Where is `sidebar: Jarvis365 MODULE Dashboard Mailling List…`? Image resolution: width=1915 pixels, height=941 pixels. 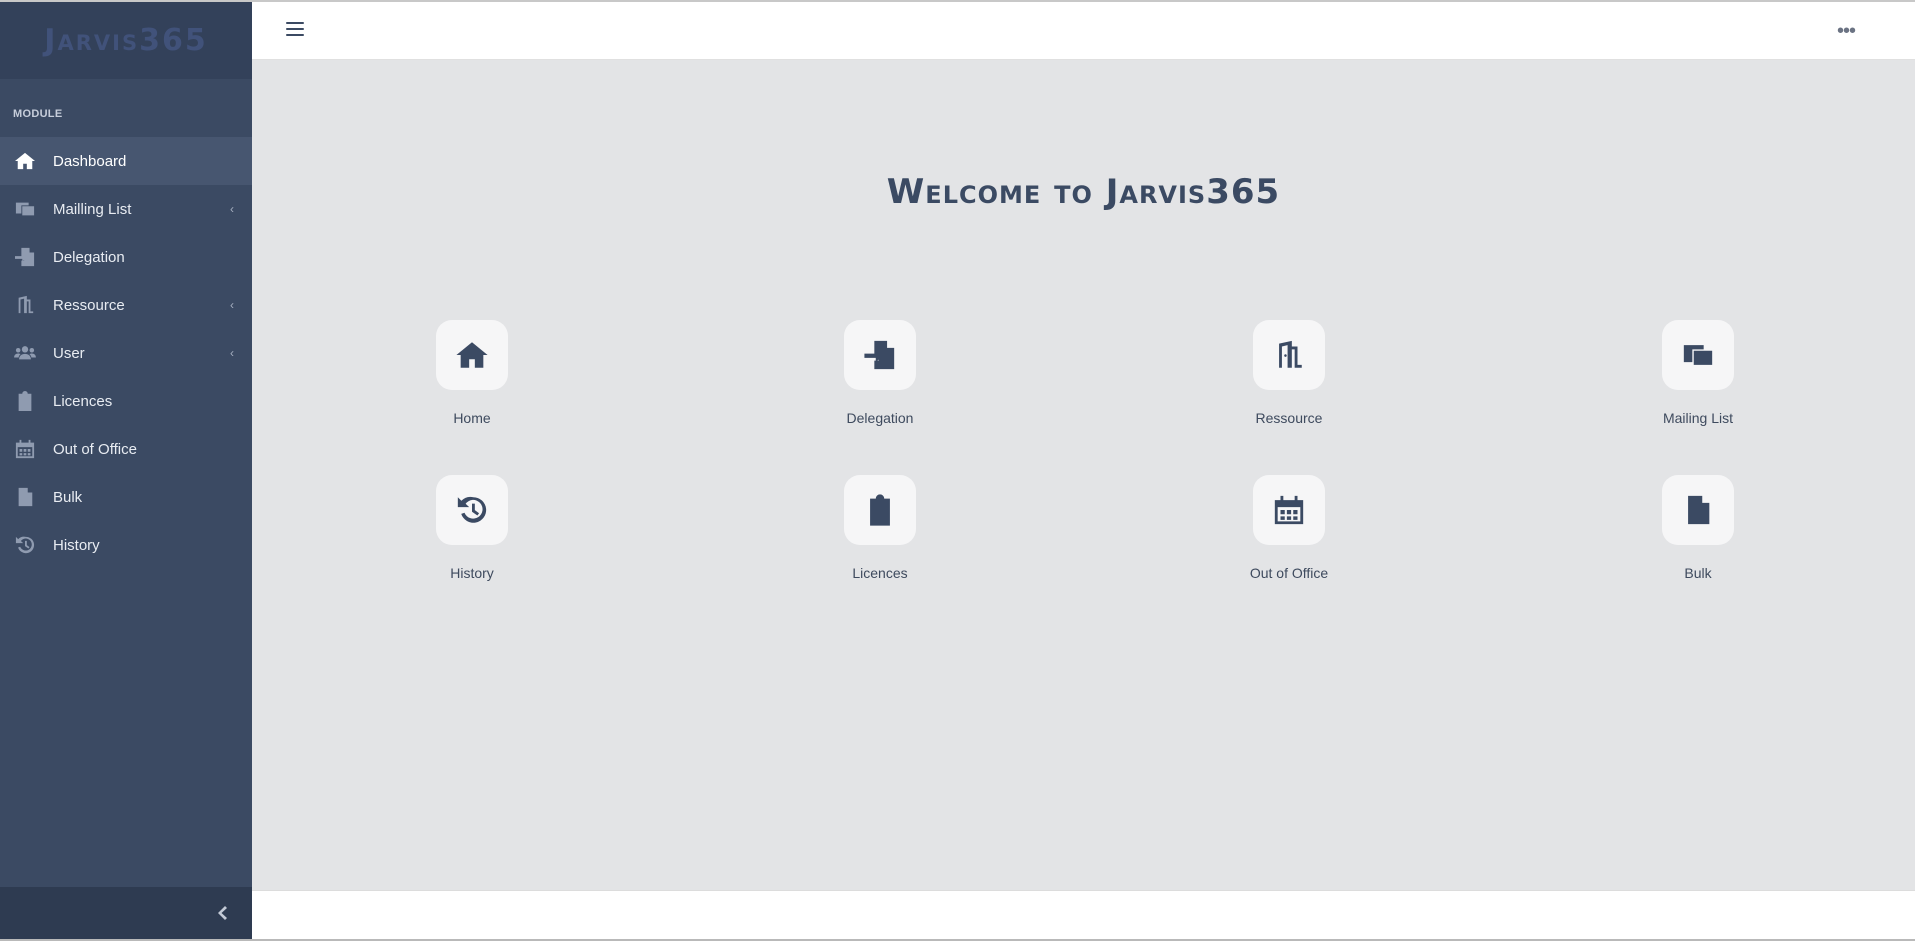
sidebar: Jarvis365 MODULE Dashboard Mailling List… is located at coordinates (126, 470).